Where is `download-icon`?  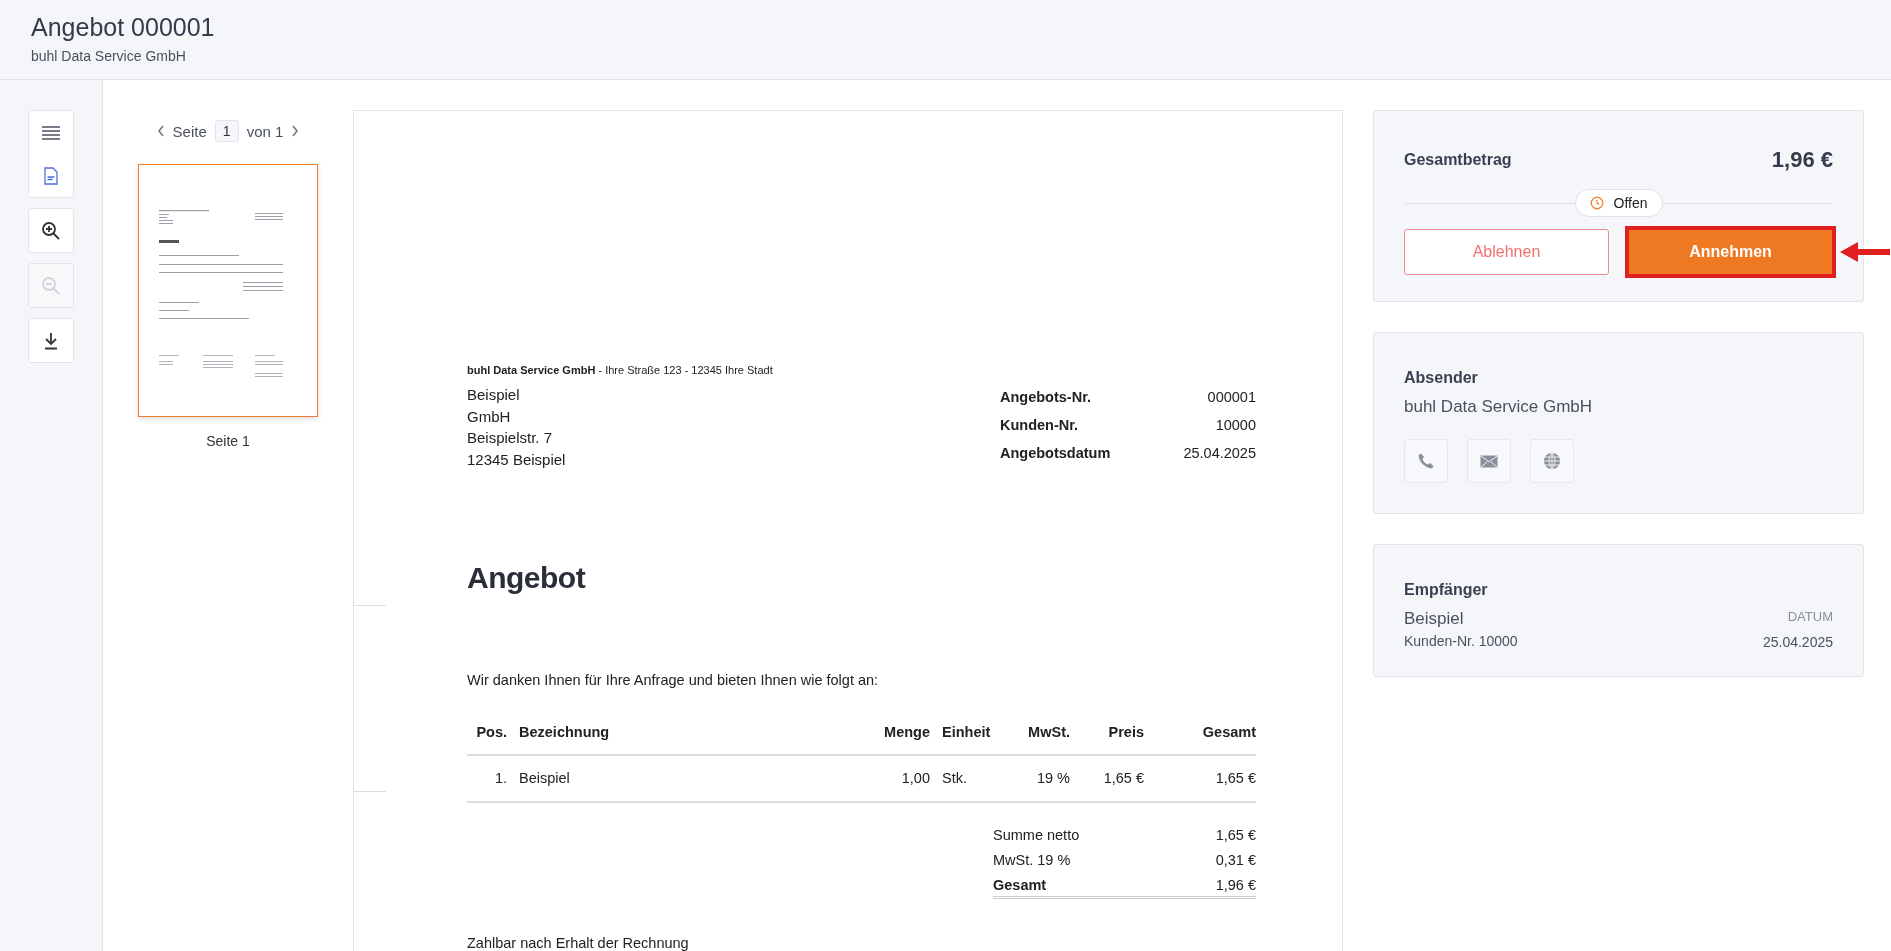
download-icon is located at coordinates (51, 340).